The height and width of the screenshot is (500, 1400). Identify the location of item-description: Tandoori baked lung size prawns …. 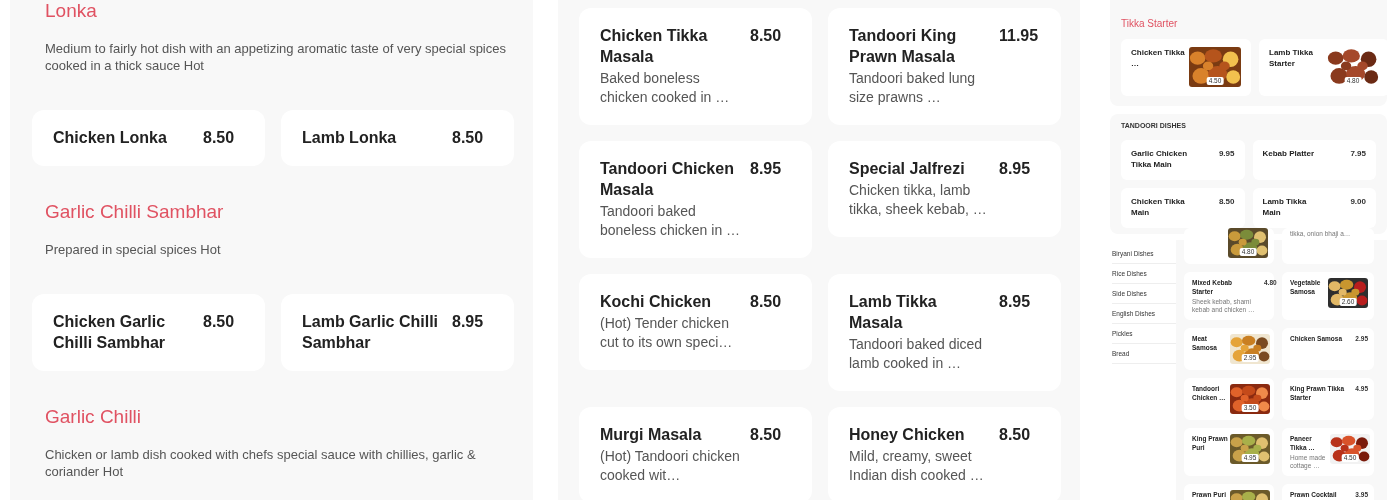
(913, 88).